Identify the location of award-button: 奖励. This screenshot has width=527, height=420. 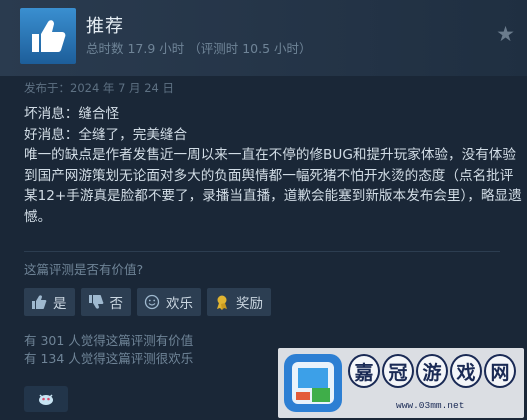
(239, 302).